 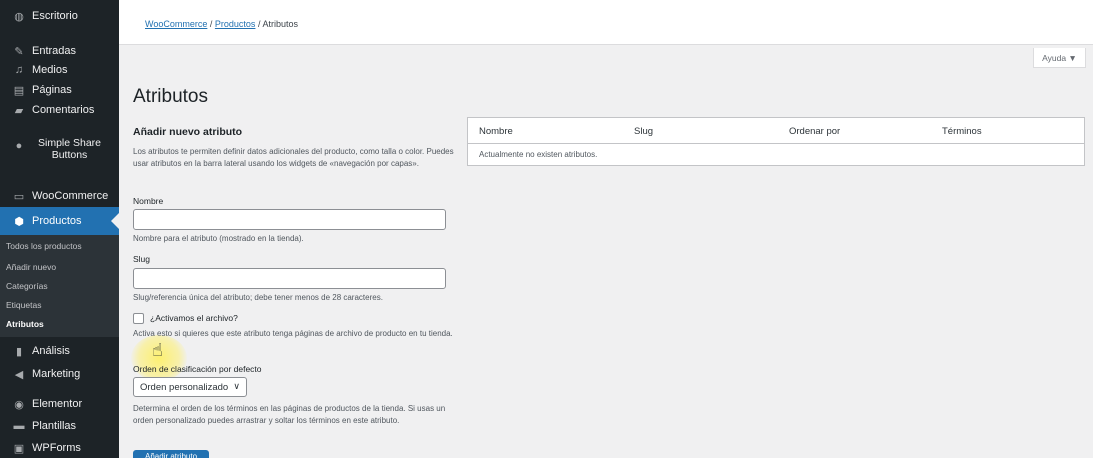 What do you see at coordinates (171, 454) in the screenshot?
I see `add-attribute-button: Añadir atributo` at bounding box center [171, 454].